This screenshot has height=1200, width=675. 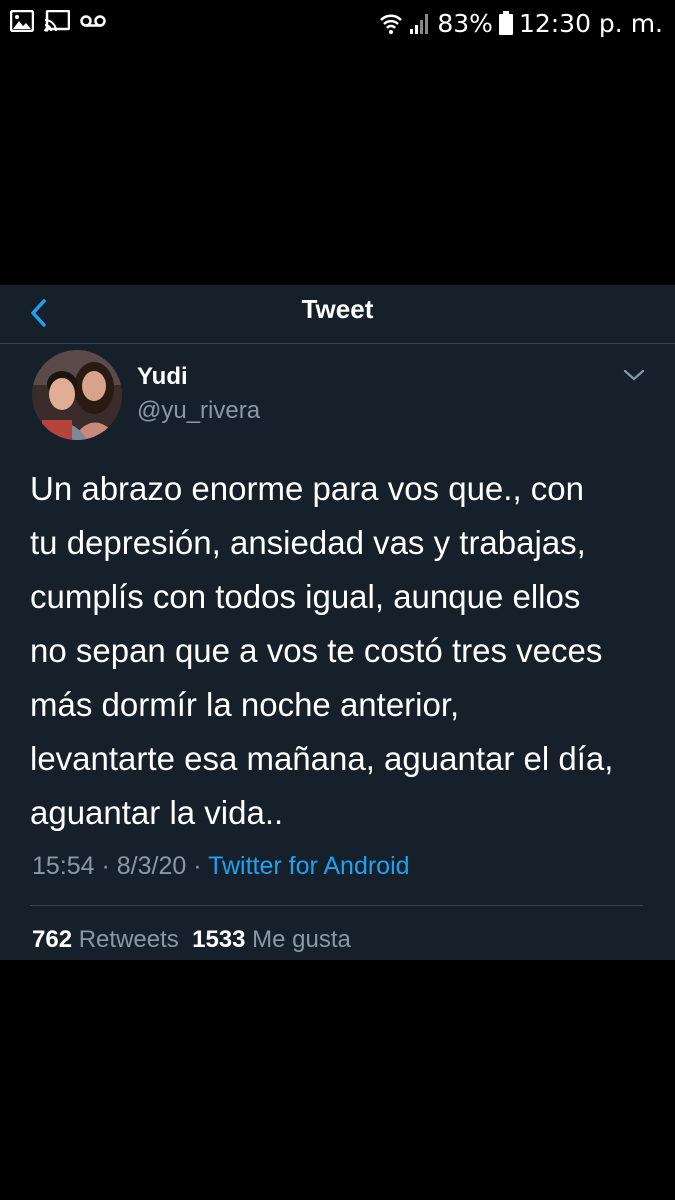 I want to click on likes-label: Me gusta, so click(x=301, y=939).